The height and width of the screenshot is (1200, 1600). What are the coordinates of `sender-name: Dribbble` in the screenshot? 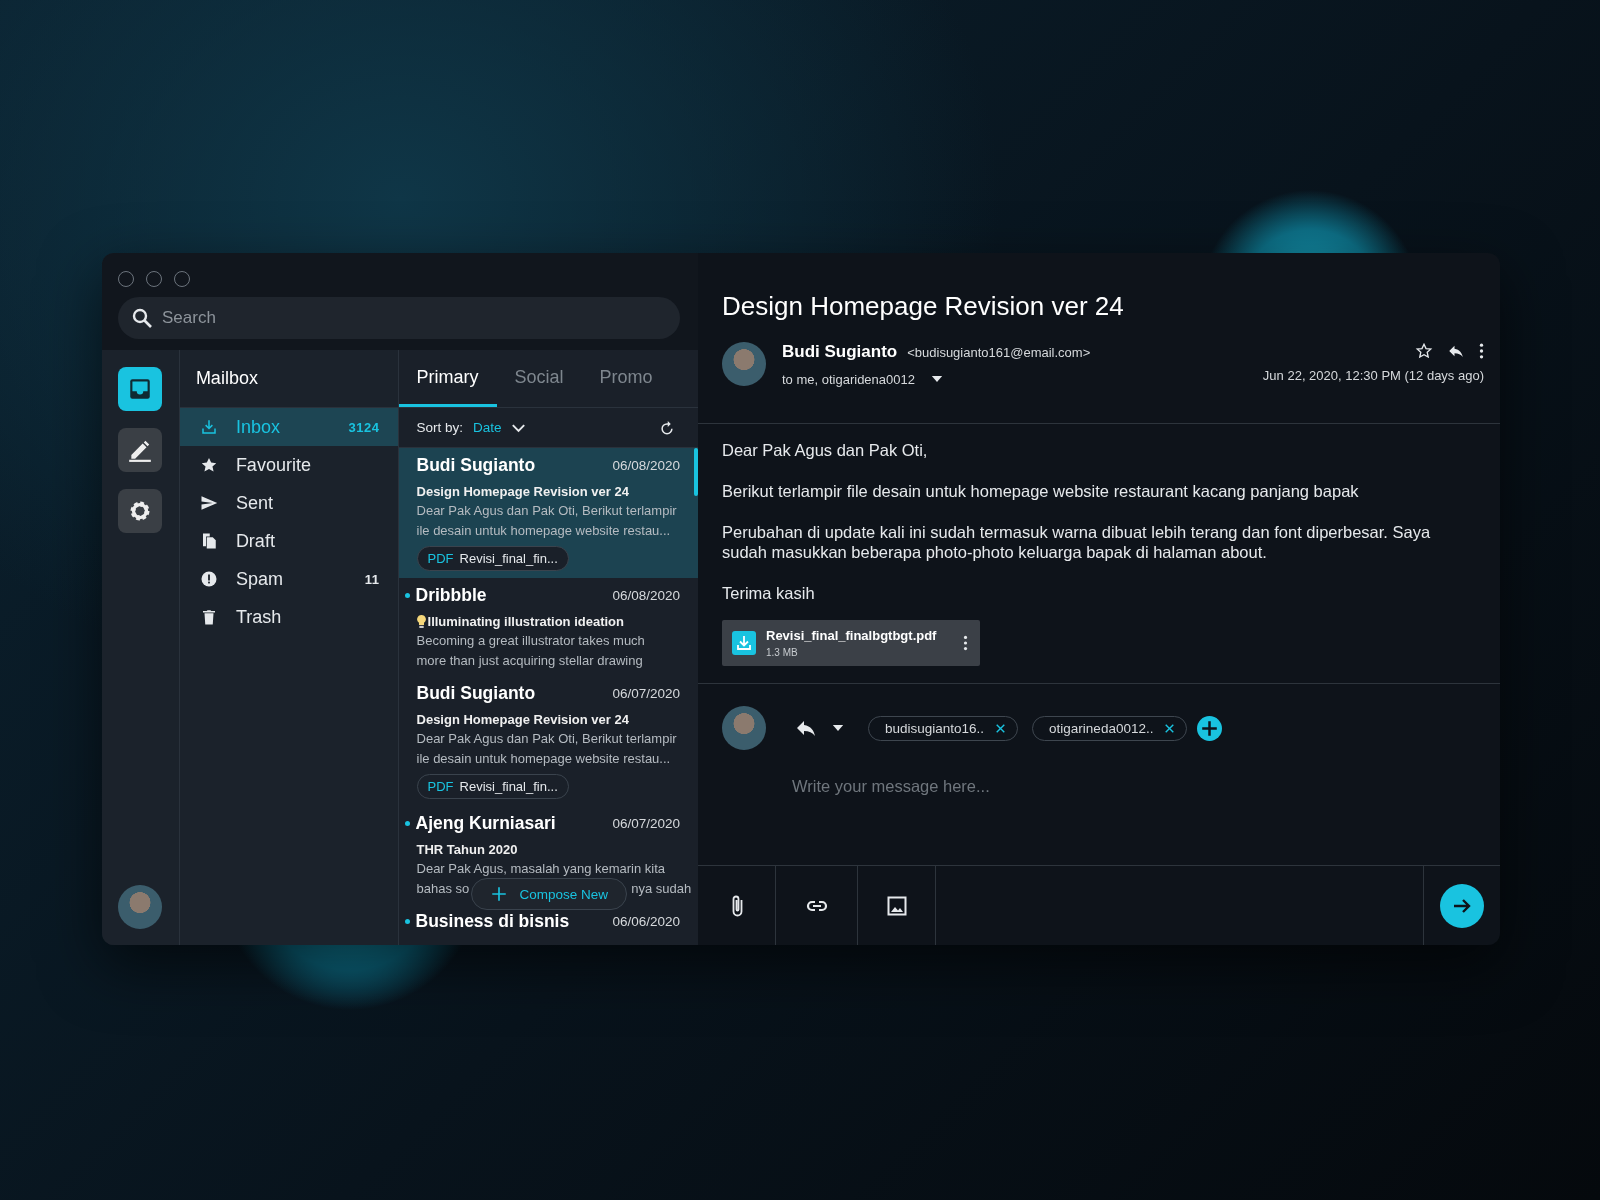 It's located at (451, 595).